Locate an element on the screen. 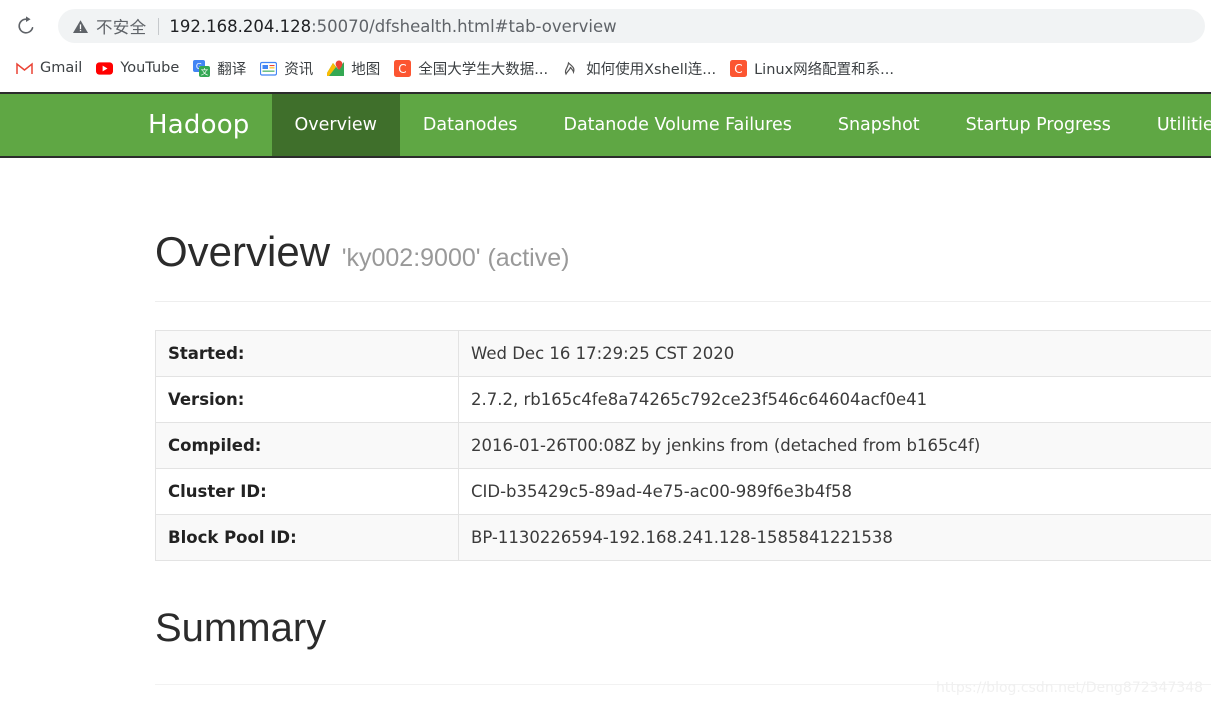 The image size is (1211, 708). bookmark-translate: G 文 翻译 is located at coordinates (220, 68).